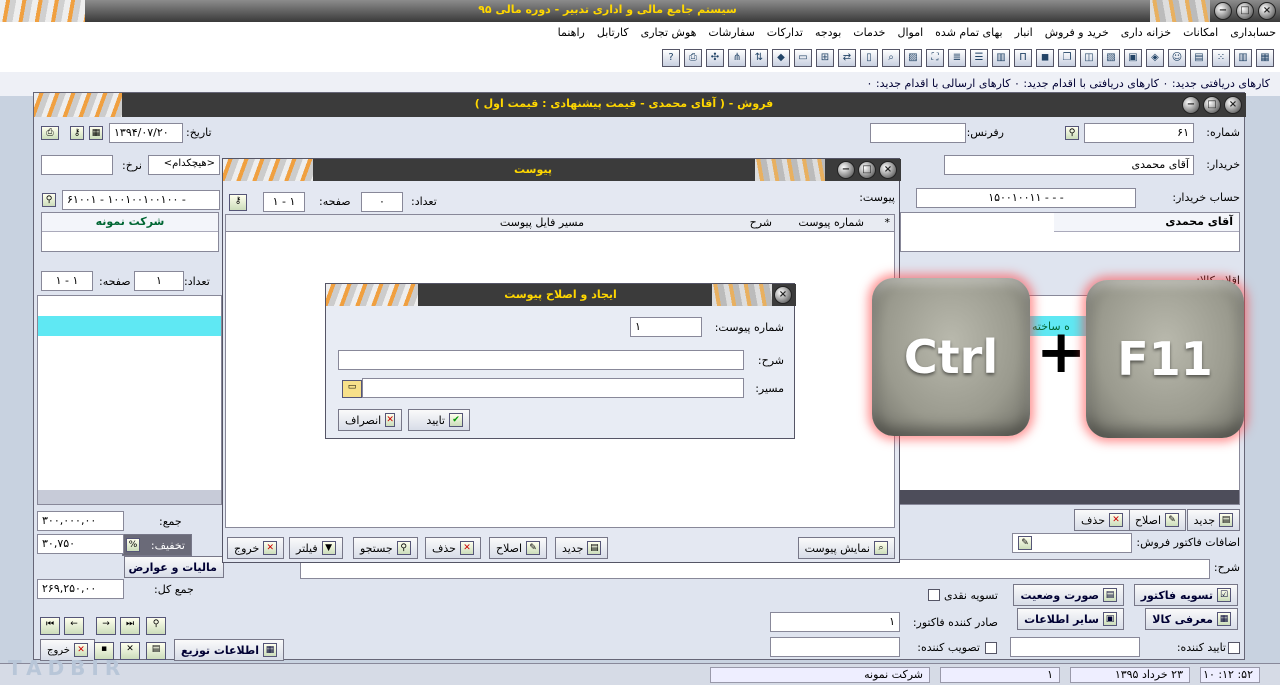  Describe the element at coordinates (156, 651) in the screenshot. I see `report-print-icon: ▤` at that location.